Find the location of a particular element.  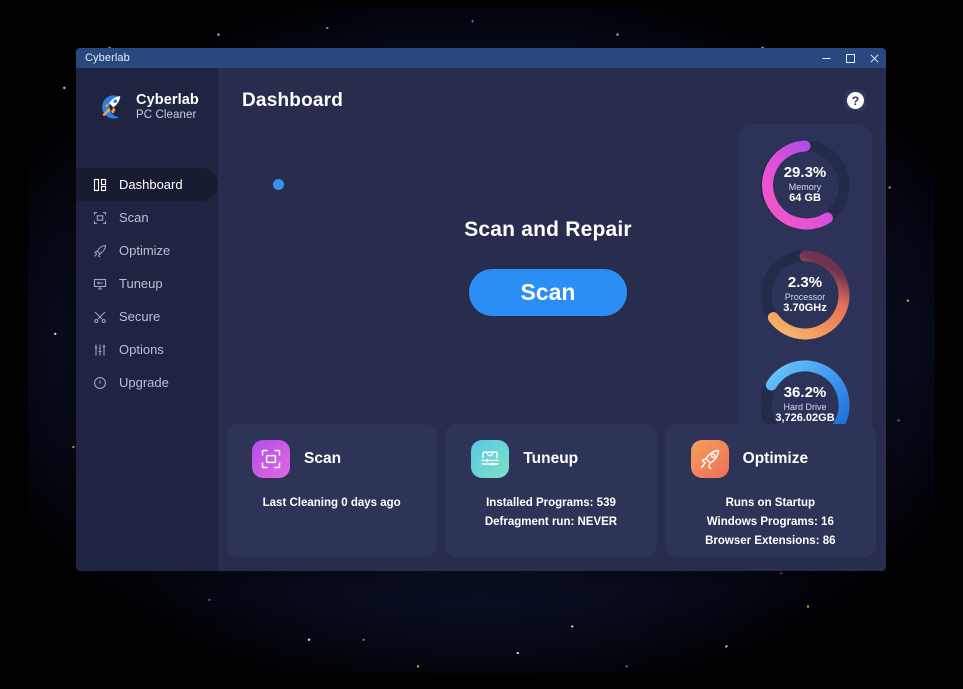

gauge-value: 3,726.02GB is located at coordinates (805, 418).